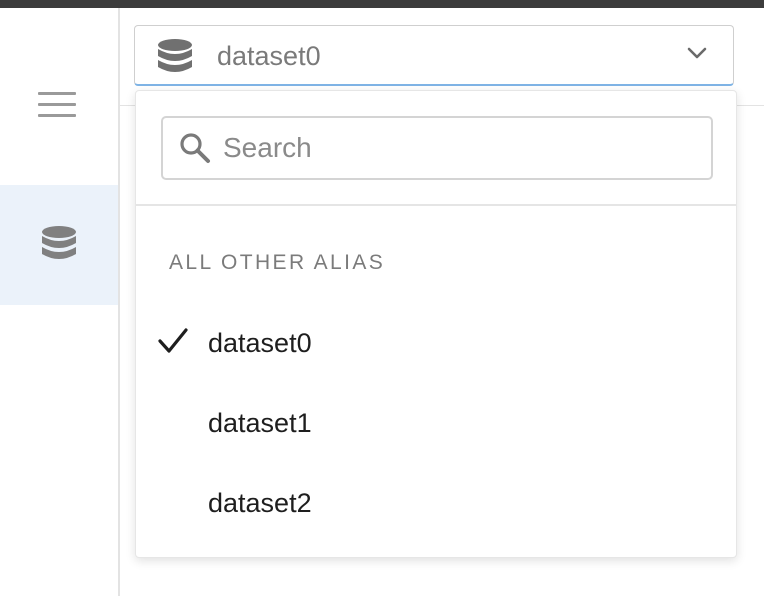 The image size is (764, 596). Describe the element at coordinates (434, 55) in the screenshot. I see `dataset-selector: dataset0` at that location.